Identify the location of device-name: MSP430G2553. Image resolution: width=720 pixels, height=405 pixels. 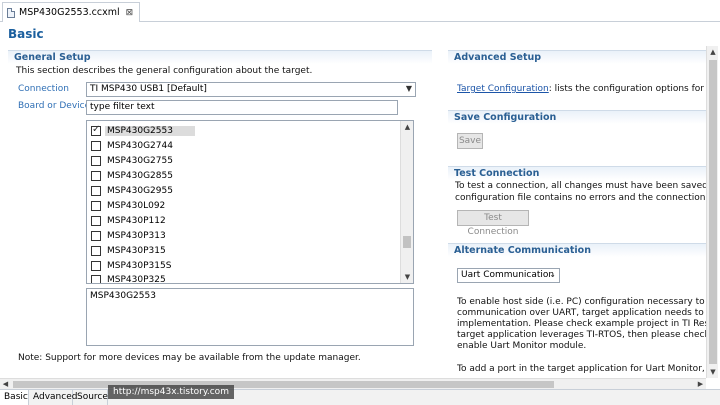
(150, 130).